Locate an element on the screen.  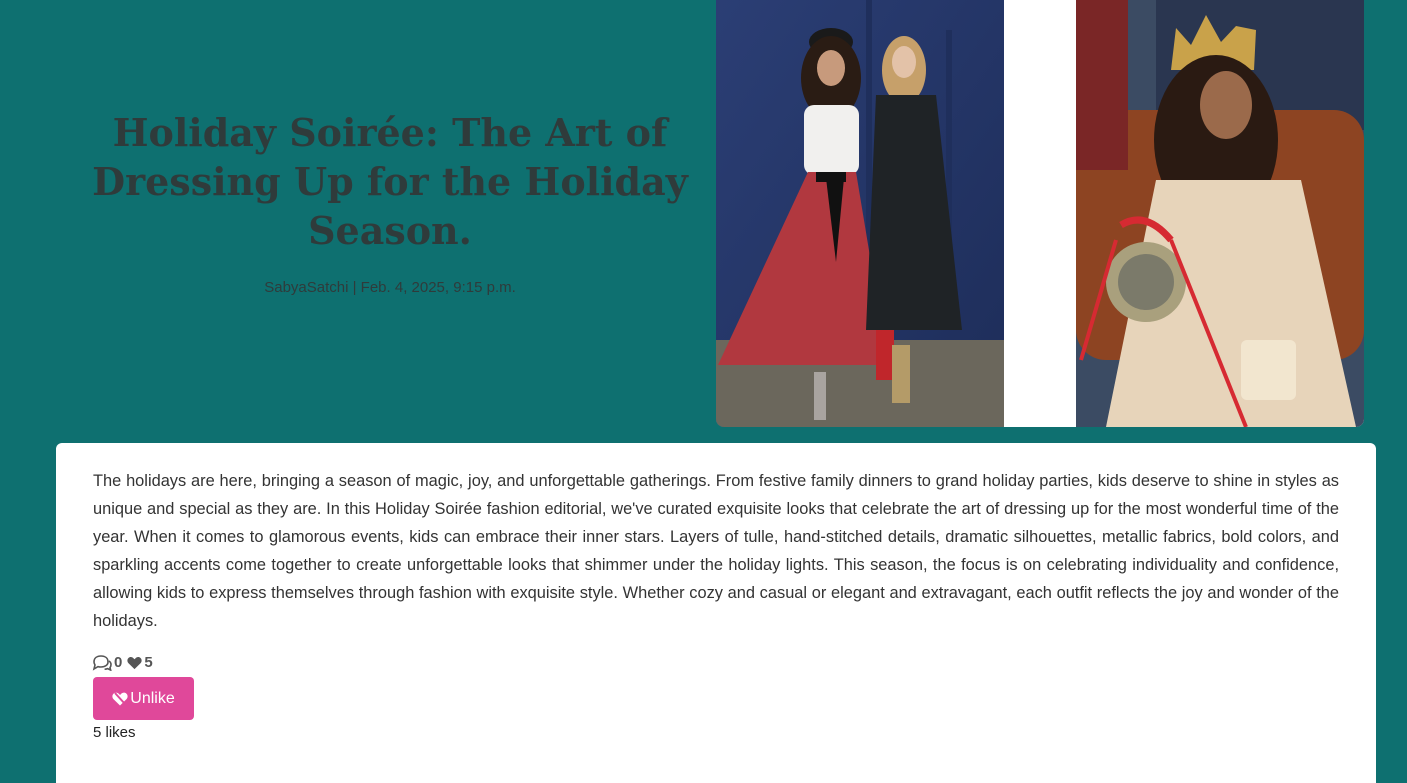
like-count: 5 is located at coordinates (148, 662).